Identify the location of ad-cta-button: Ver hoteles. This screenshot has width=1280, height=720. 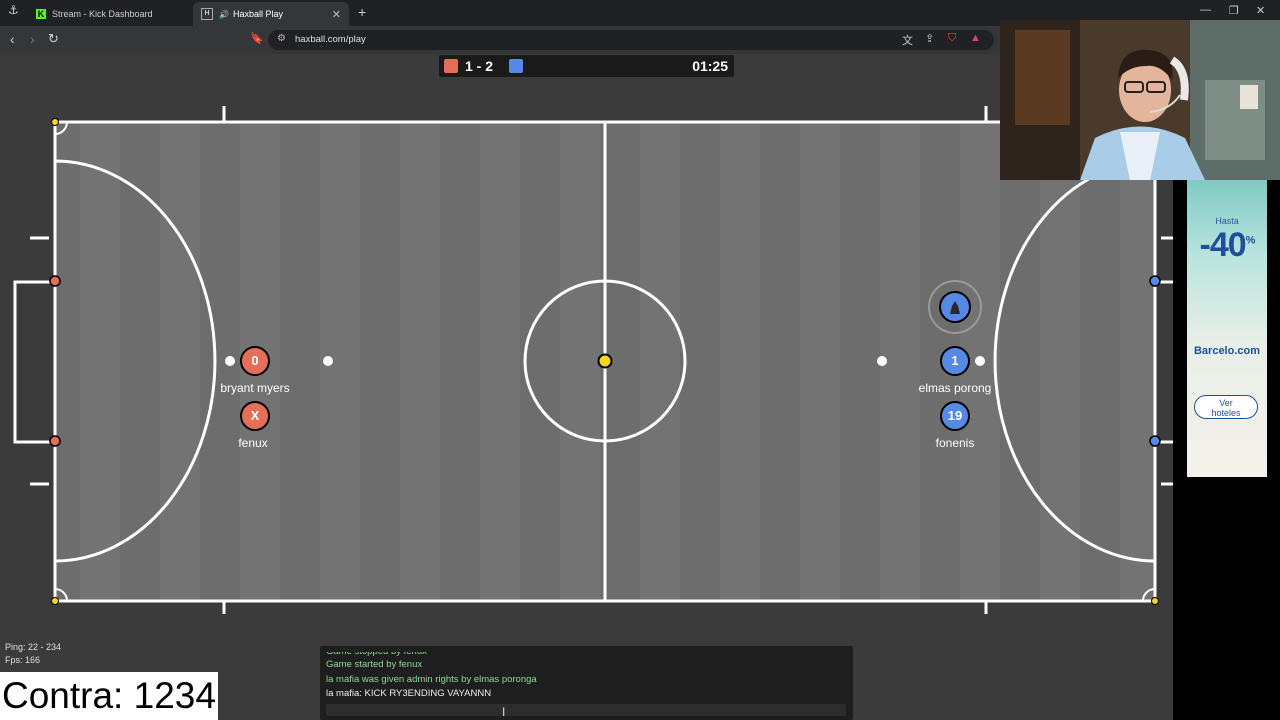
(1226, 407).